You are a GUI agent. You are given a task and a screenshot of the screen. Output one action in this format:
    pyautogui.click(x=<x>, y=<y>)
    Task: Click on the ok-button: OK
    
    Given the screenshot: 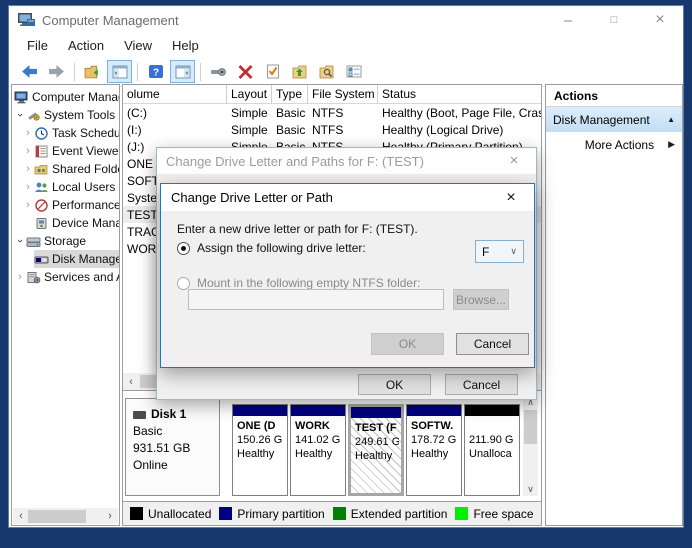 What is the action you would take?
    pyautogui.click(x=407, y=344)
    